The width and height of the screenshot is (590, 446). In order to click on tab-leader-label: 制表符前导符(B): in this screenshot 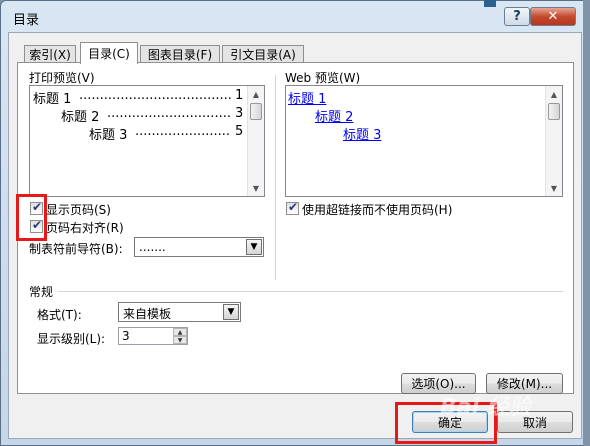, I will do `click(76, 249)`.